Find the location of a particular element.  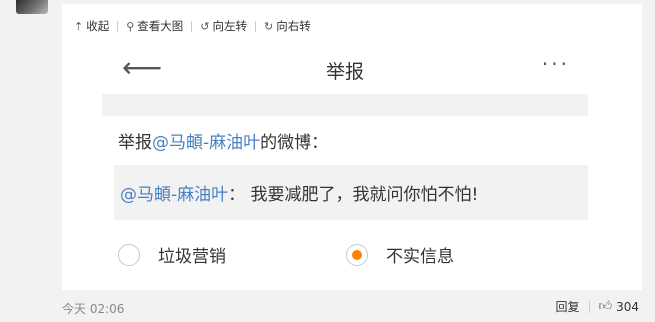

reported-user-link: @马頔-麻油叶 is located at coordinates (206, 143).